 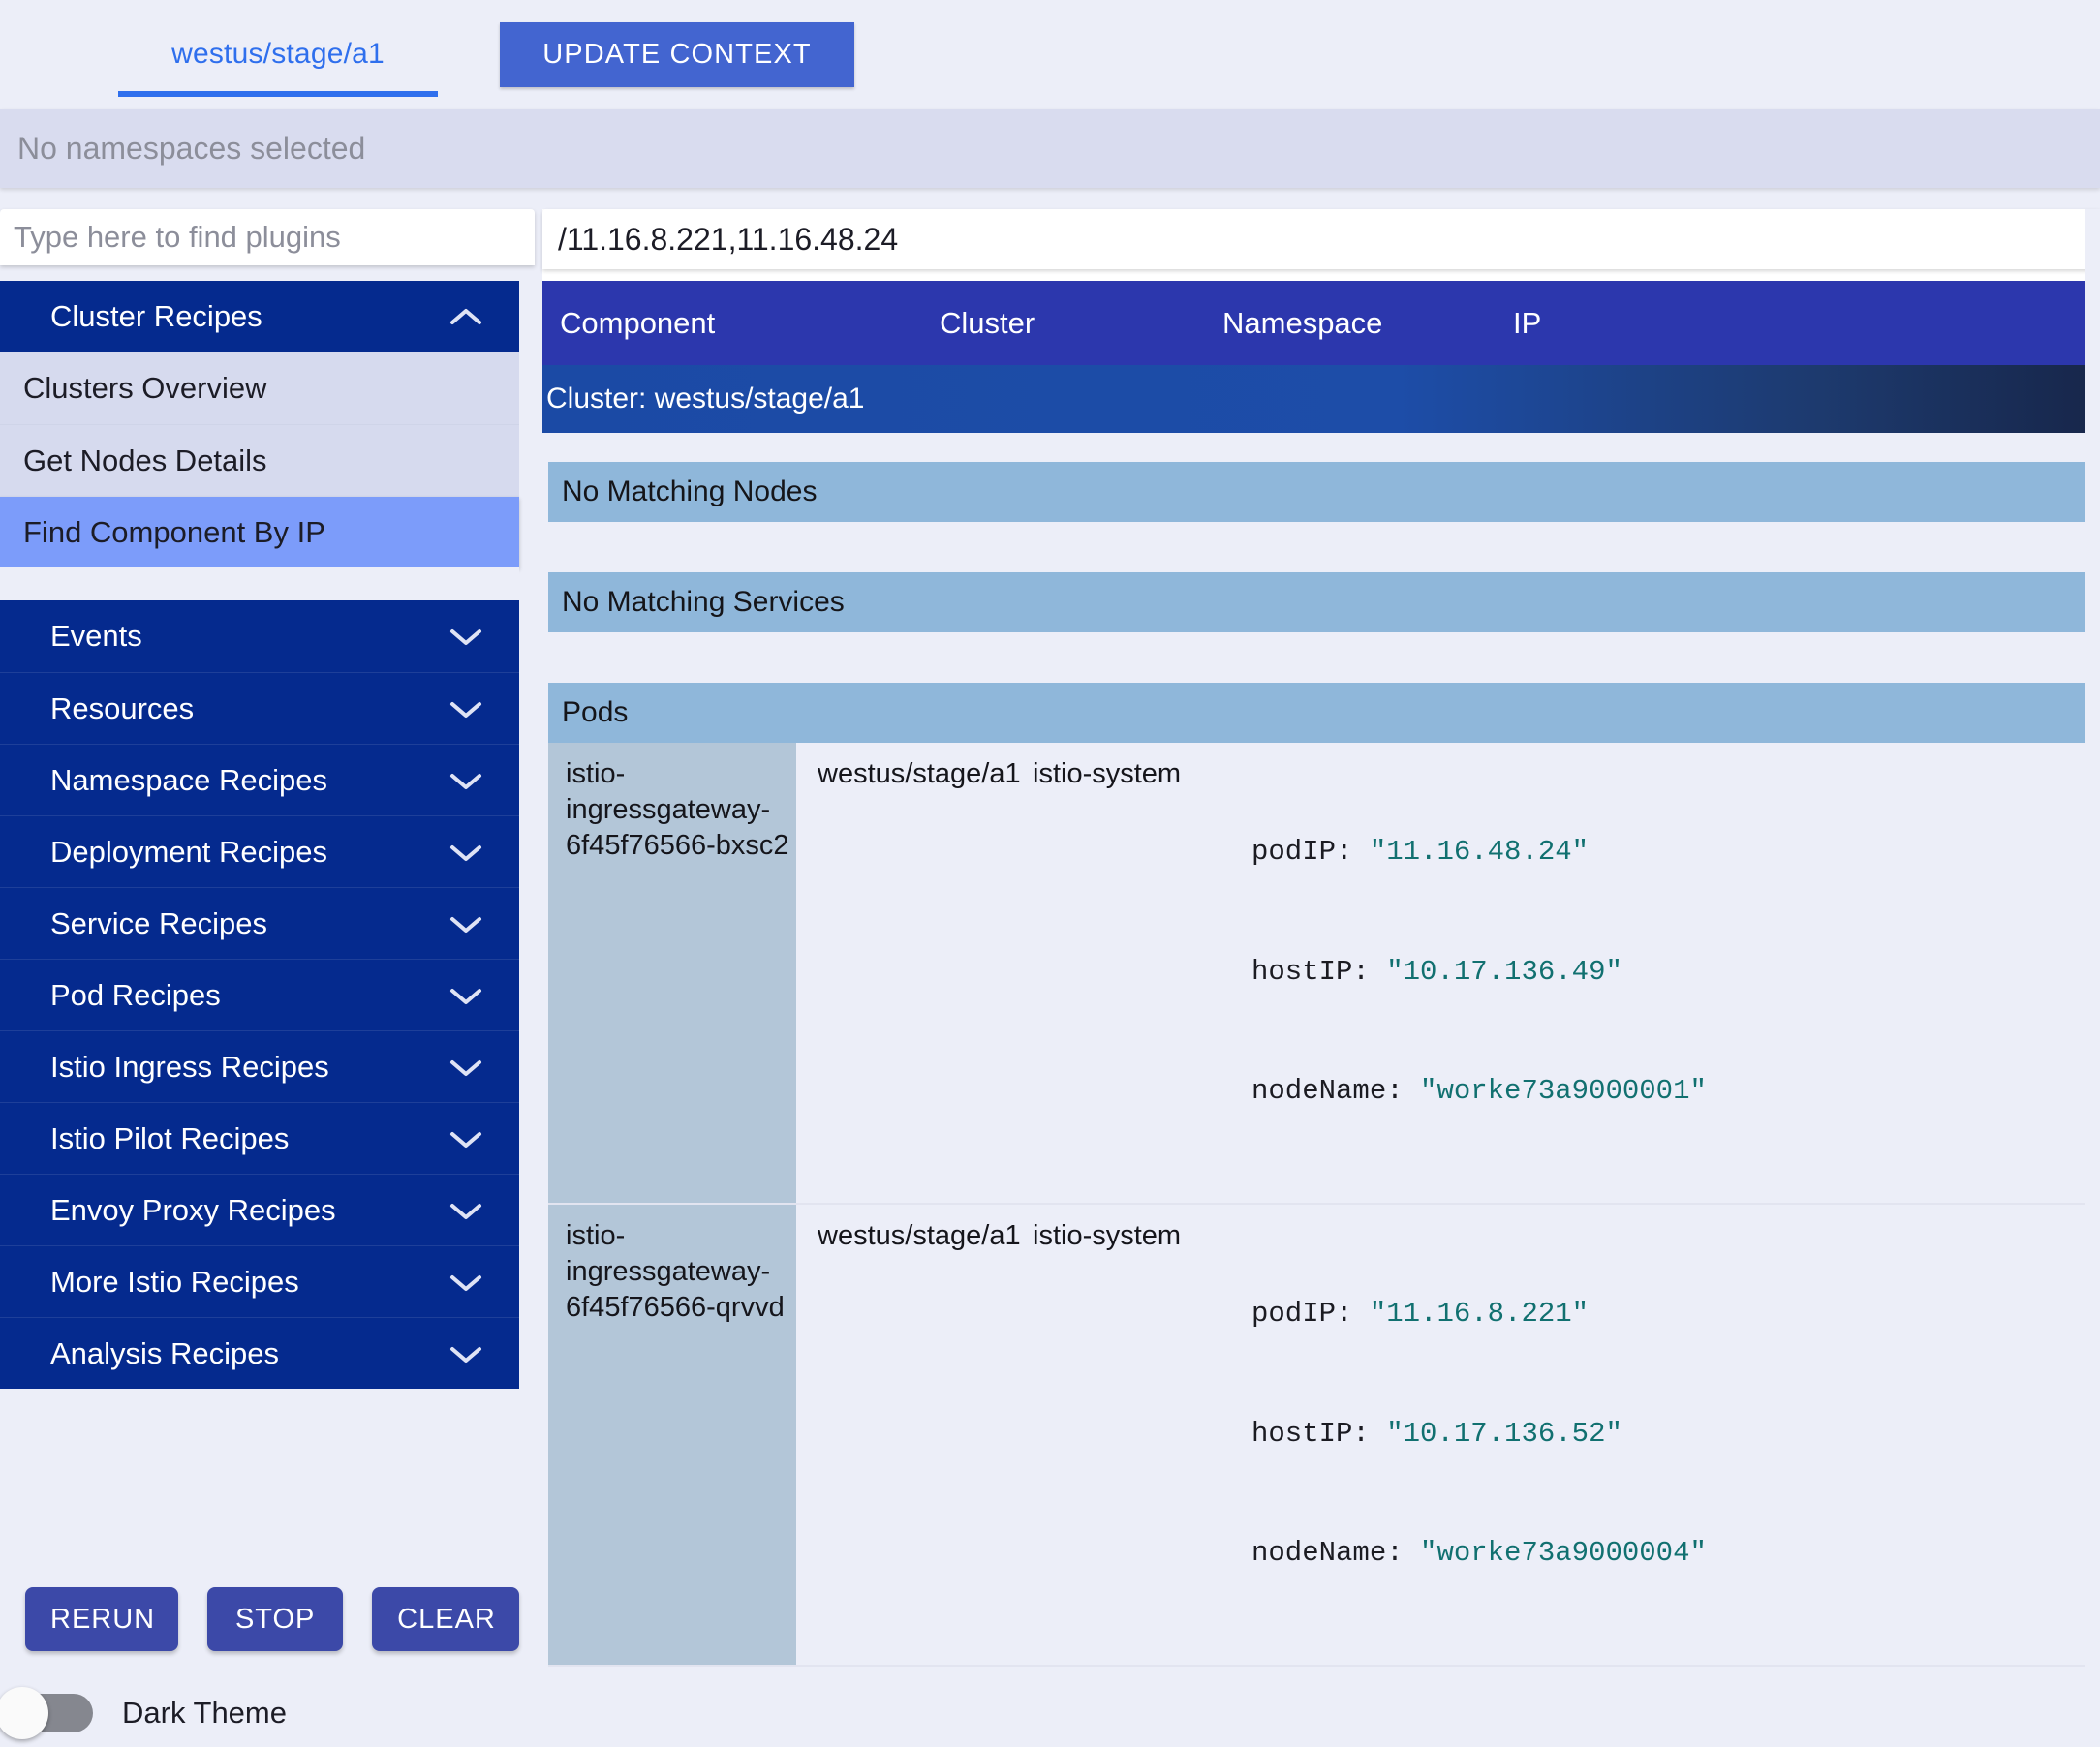 What do you see at coordinates (1672, 1313) in the screenshot?
I see `pod-ip-line: podIP: "11.16.8.221"` at bounding box center [1672, 1313].